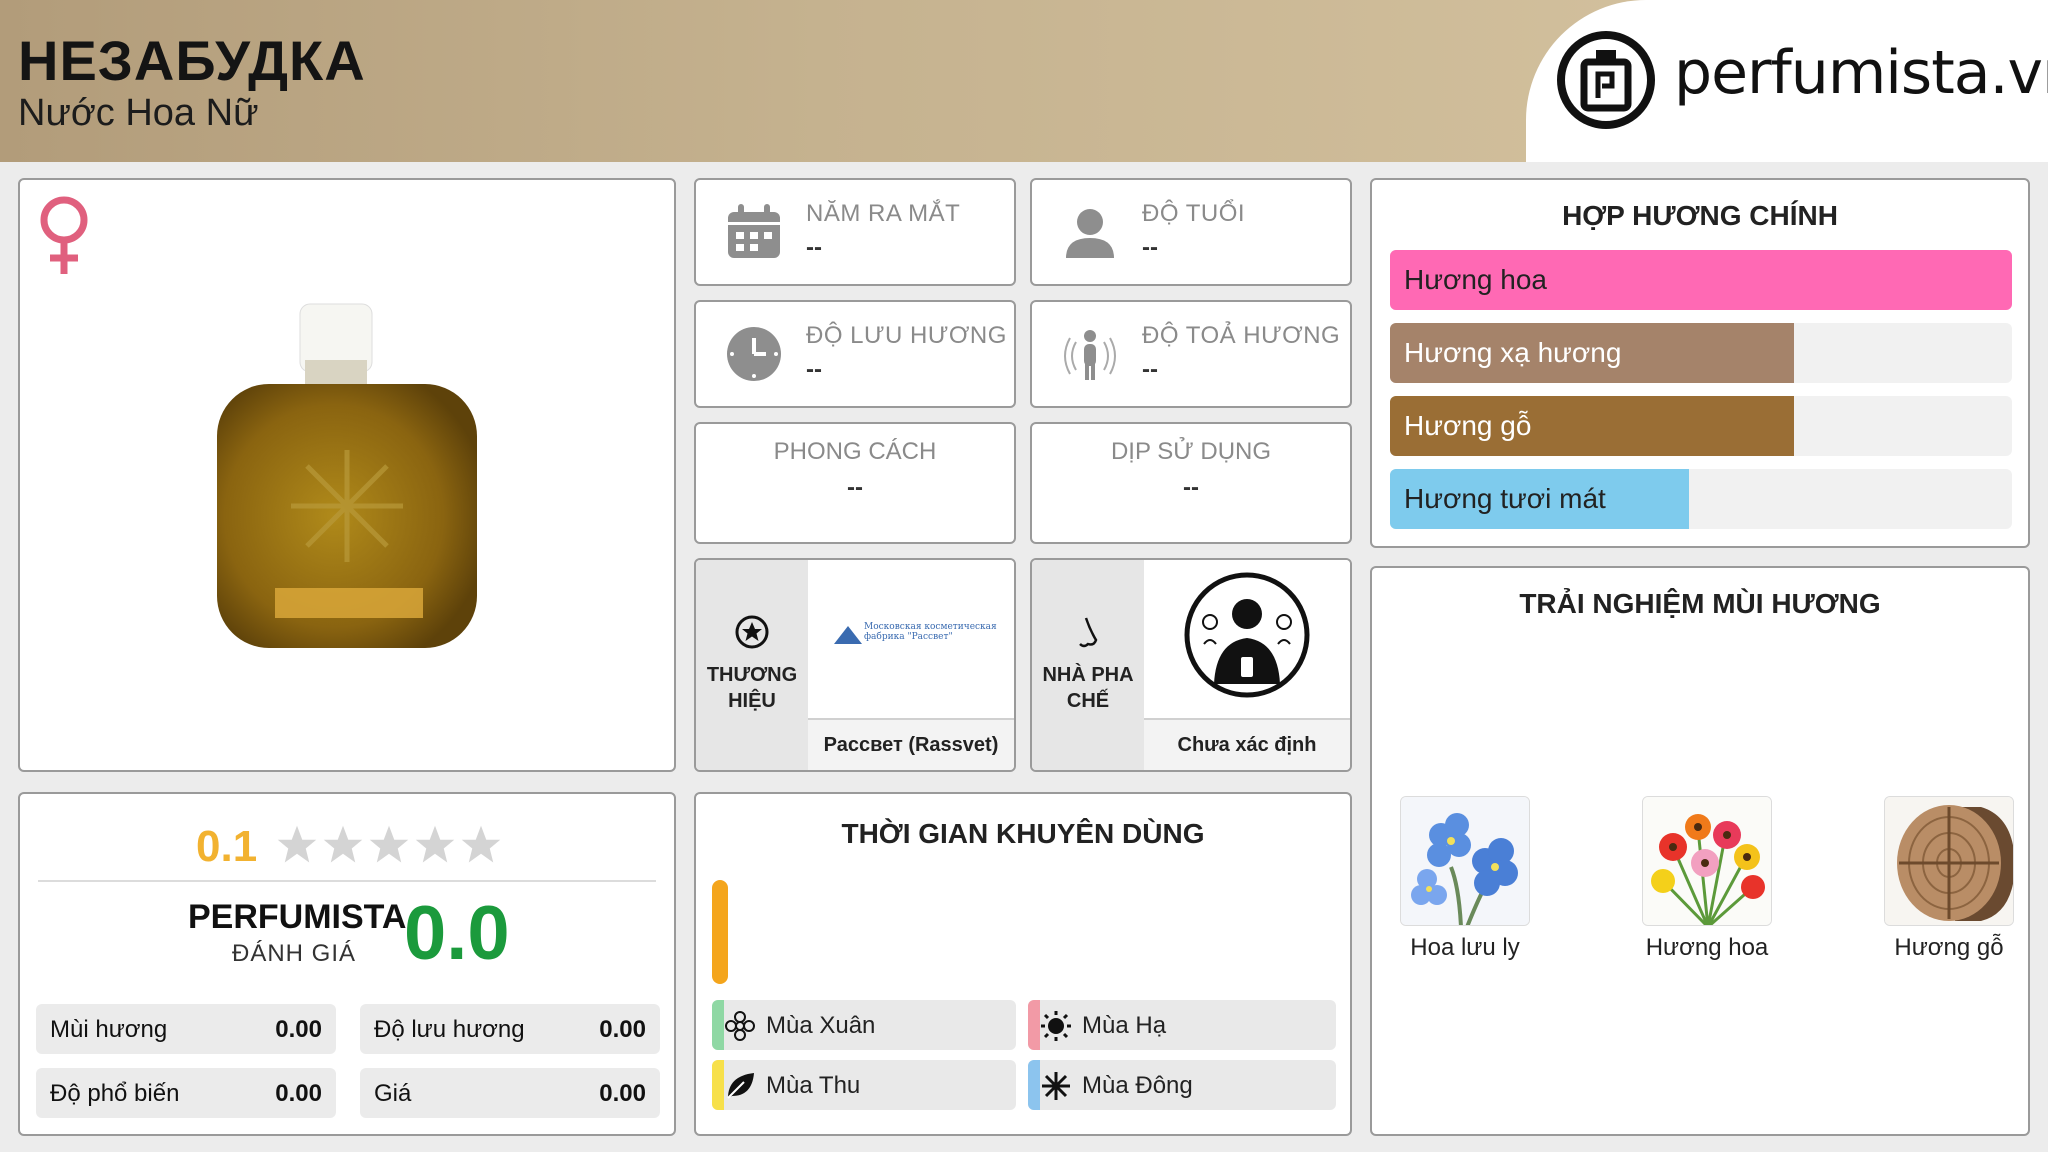  I want to click on flower-icon, so click(740, 1026).